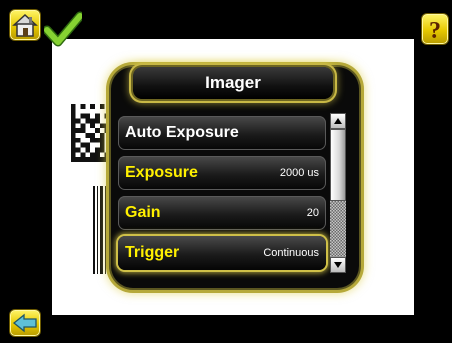 The height and width of the screenshot is (343, 452). What do you see at coordinates (291, 253) in the screenshot?
I see `menu-item-value: Continuous` at bounding box center [291, 253].